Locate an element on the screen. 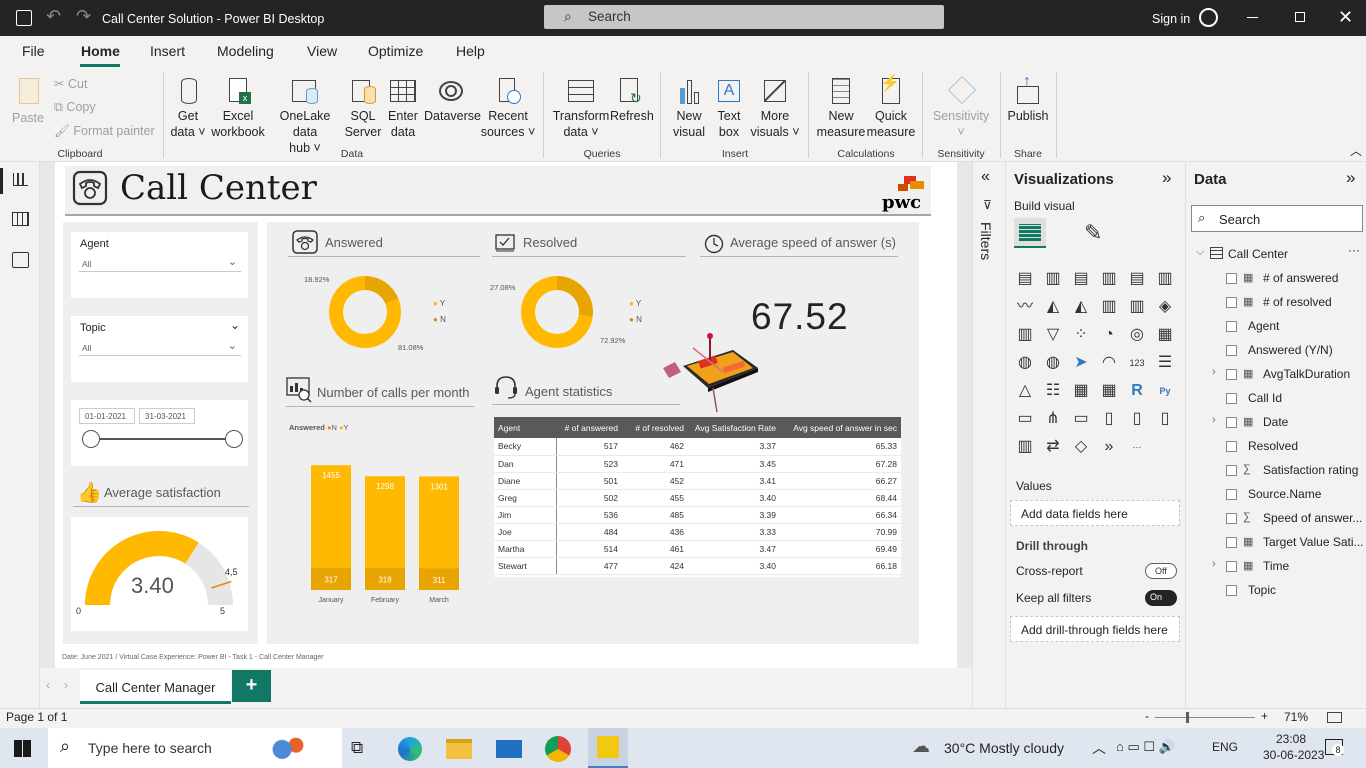 The image size is (1366, 768). qa-icon: ▭ is located at coordinates (1081, 419).